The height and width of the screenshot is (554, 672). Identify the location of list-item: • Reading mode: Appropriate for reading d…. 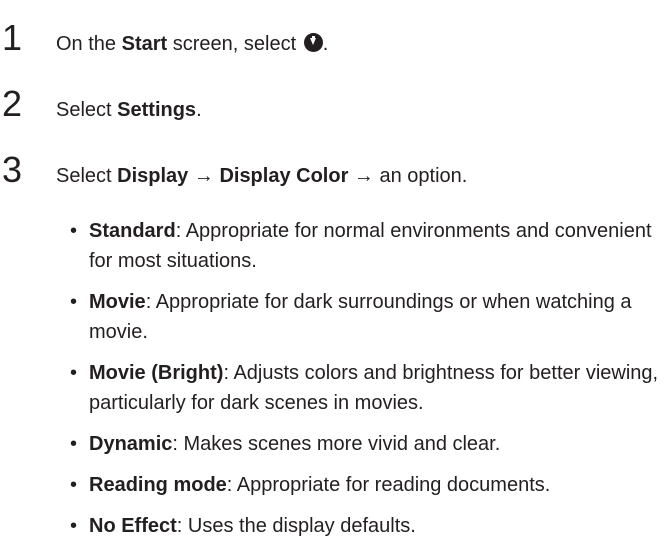
(369, 485).